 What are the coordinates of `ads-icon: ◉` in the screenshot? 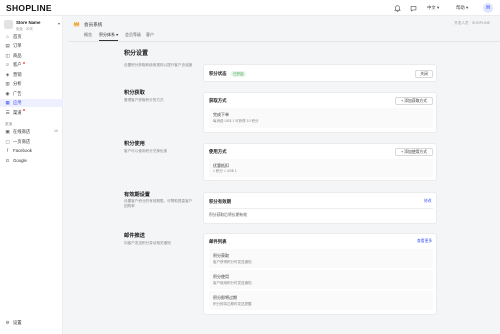 It's located at (7, 93).